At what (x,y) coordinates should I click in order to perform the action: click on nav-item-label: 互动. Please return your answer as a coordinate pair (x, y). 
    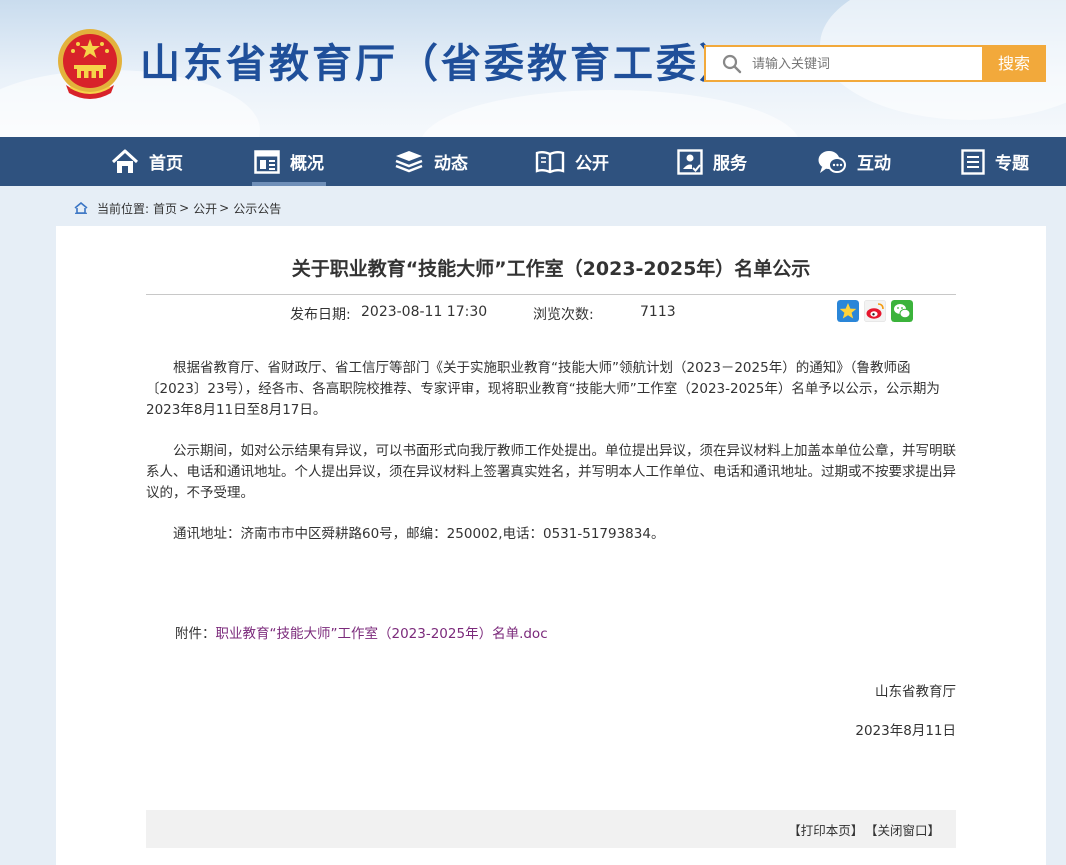
    Looking at the image, I should click on (874, 164).